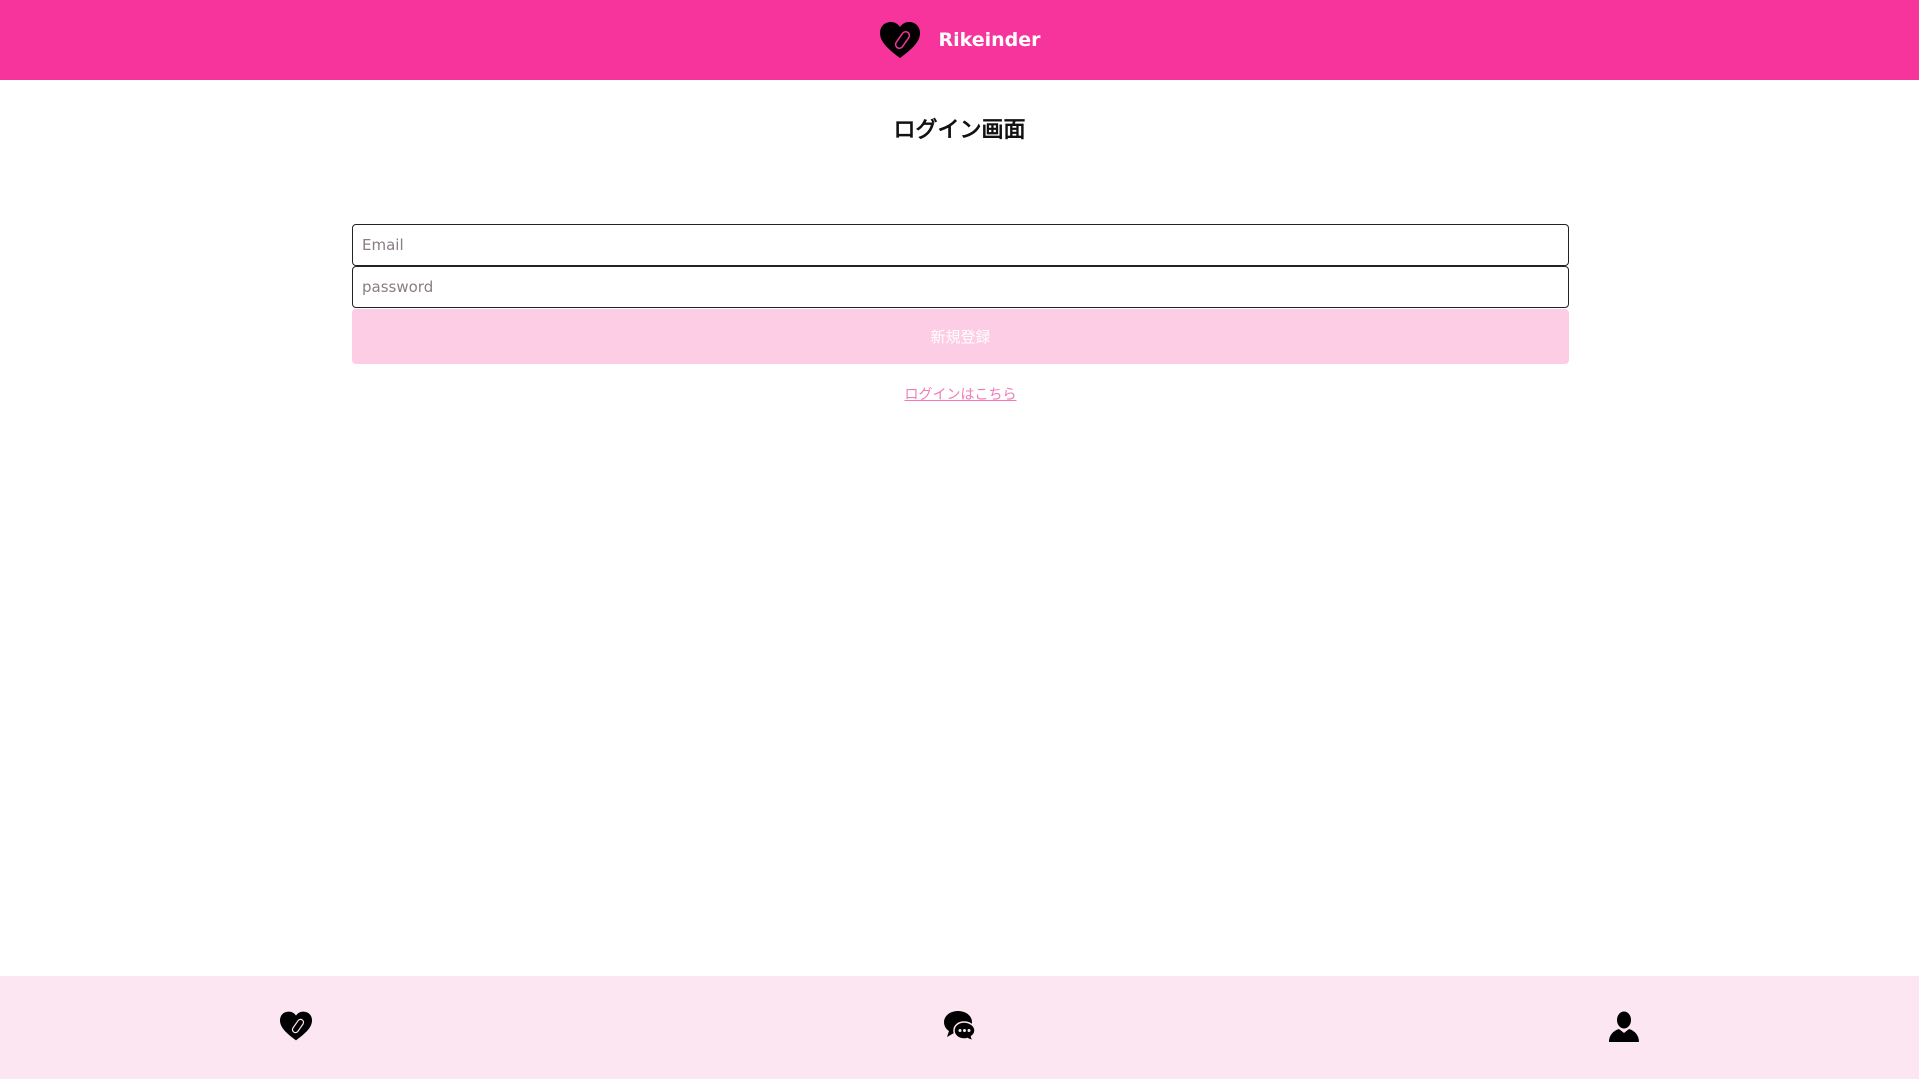 The height and width of the screenshot is (1079, 1919). I want to click on nav-item-matches, so click(296, 1026).